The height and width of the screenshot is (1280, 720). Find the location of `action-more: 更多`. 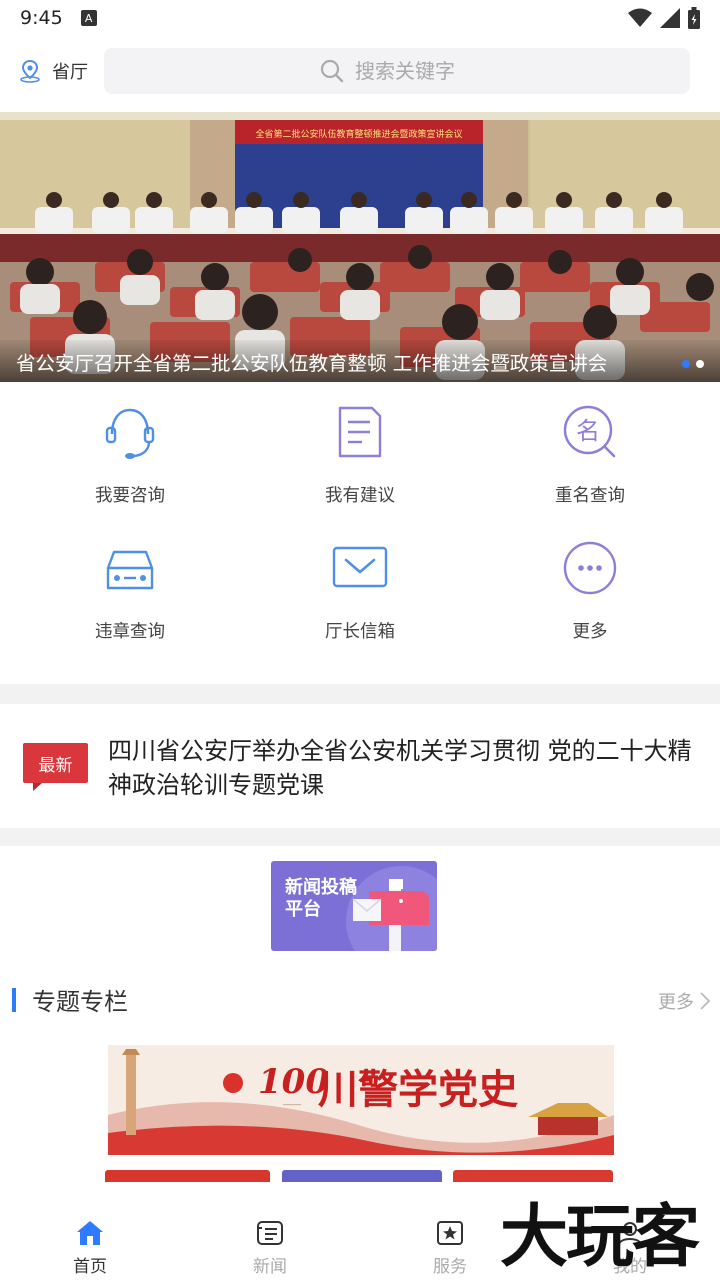

action-more: 更多 is located at coordinates (590, 598).